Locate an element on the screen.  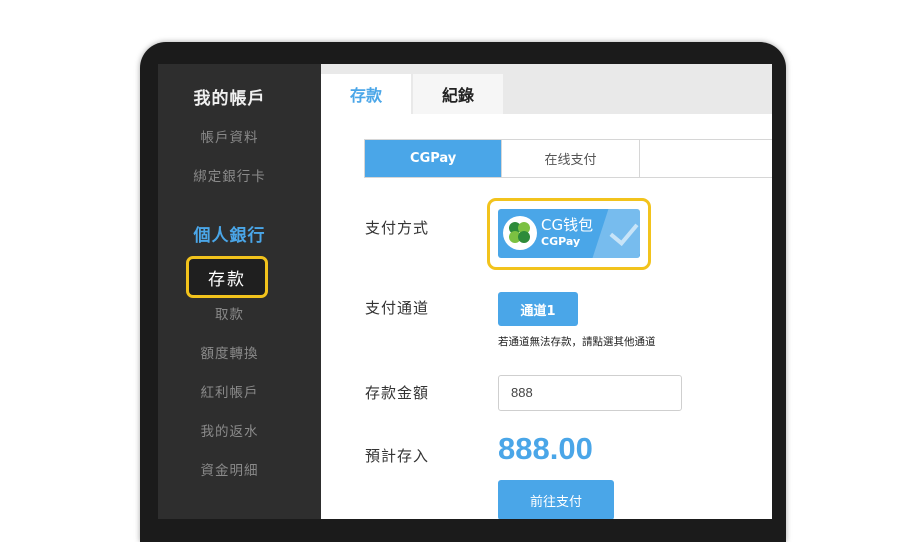
deposit-amount-input: 888 is located at coordinates (590, 393).